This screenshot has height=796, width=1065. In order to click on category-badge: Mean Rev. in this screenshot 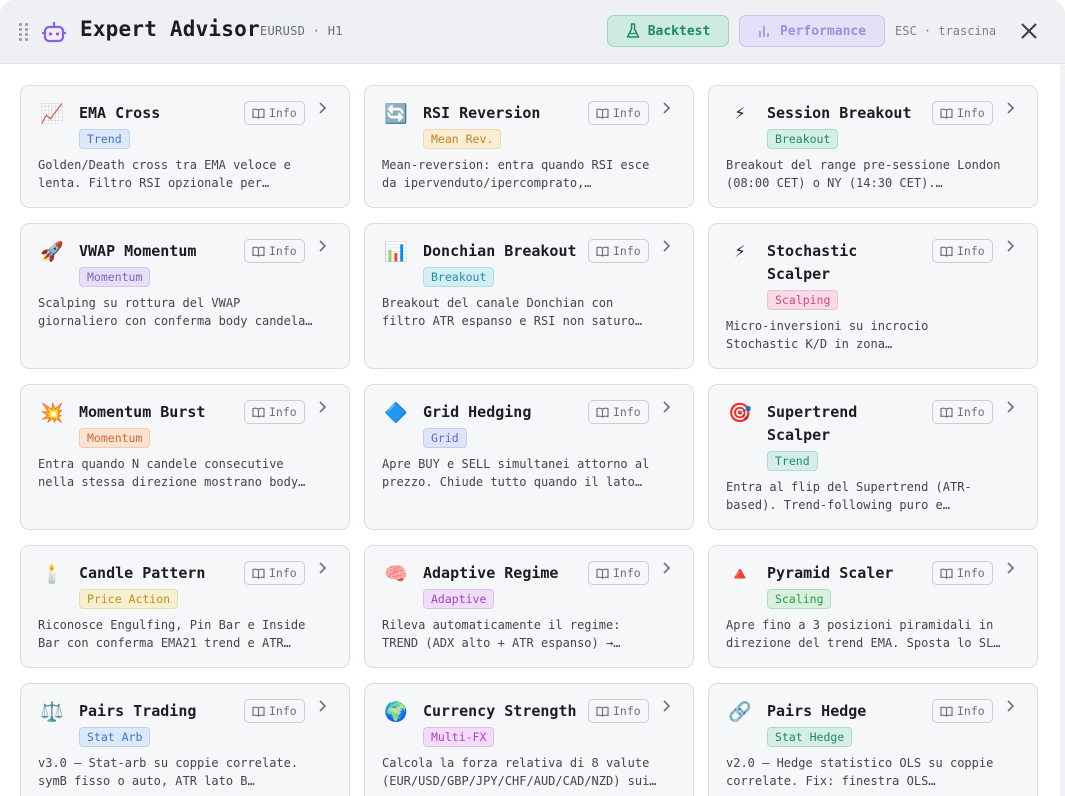, I will do `click(462, 139)`.